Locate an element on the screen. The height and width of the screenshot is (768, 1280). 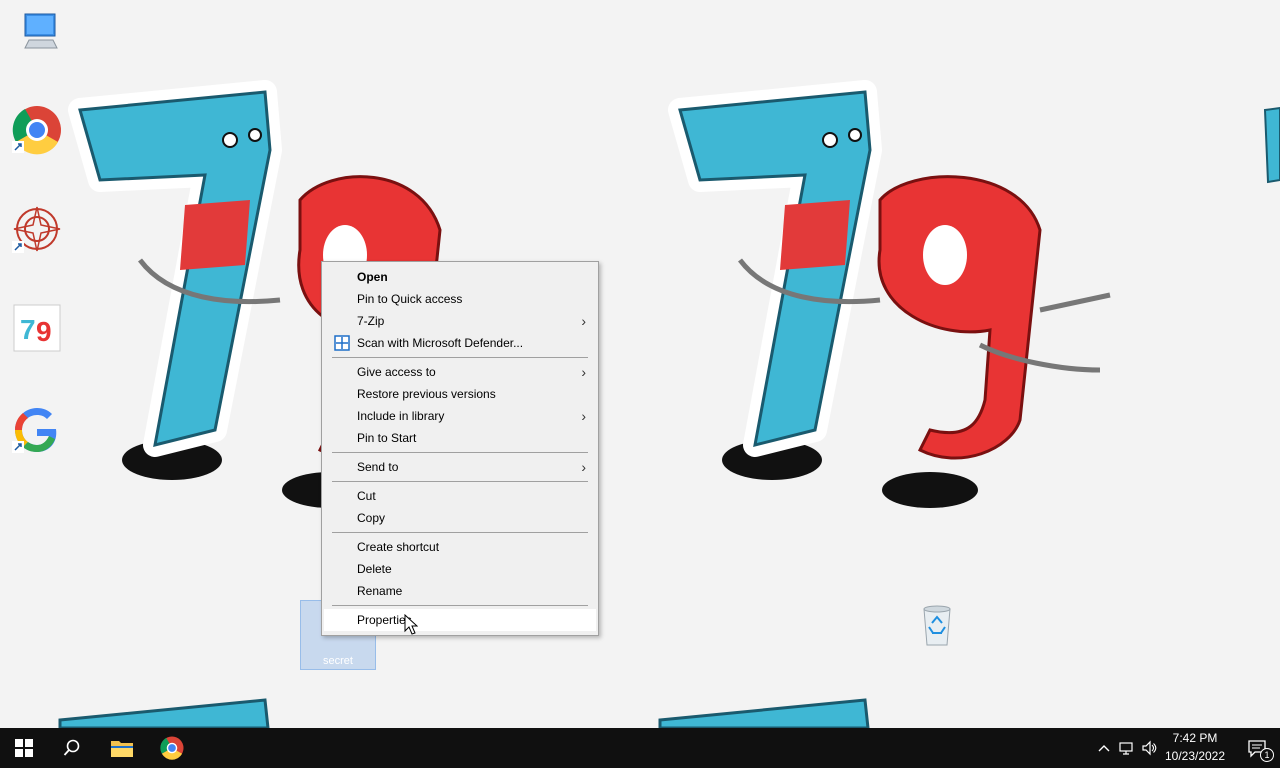
menu-item-label: Create shortcut is located at coordinates (398, 547).